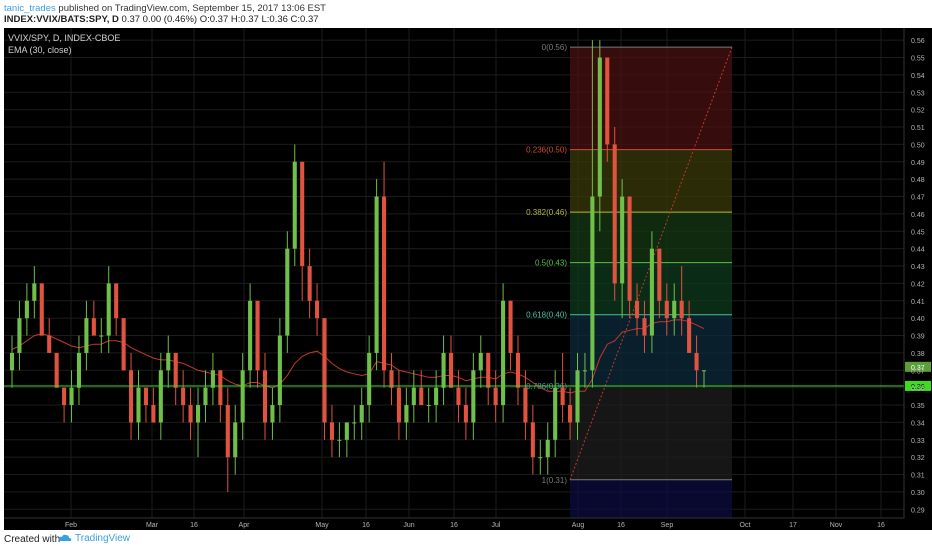  I want to click on y-tick-label: 0.43, so click(918, 267).